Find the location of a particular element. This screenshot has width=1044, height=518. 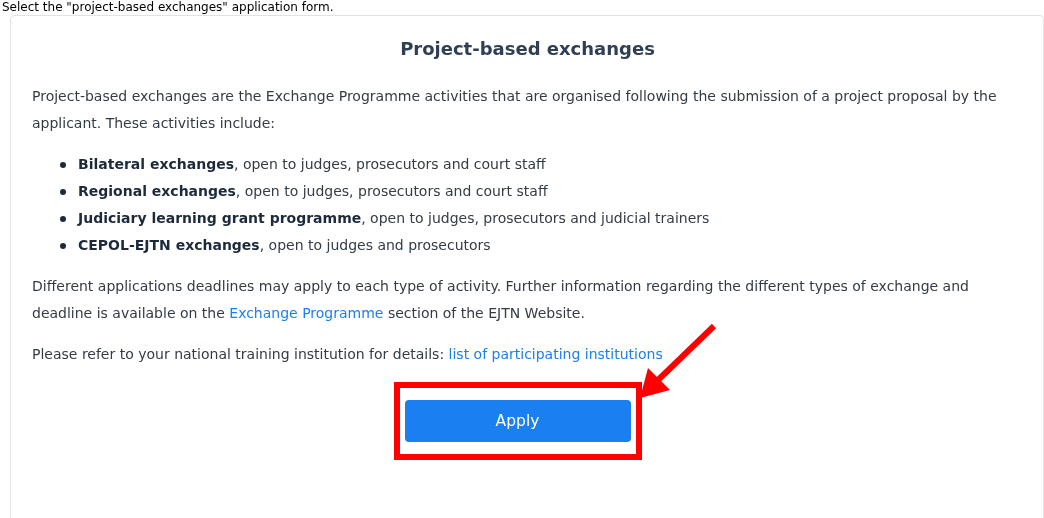

caption-text: Select the "project-based exchanges" application form. is located at coordinates (168, 7).